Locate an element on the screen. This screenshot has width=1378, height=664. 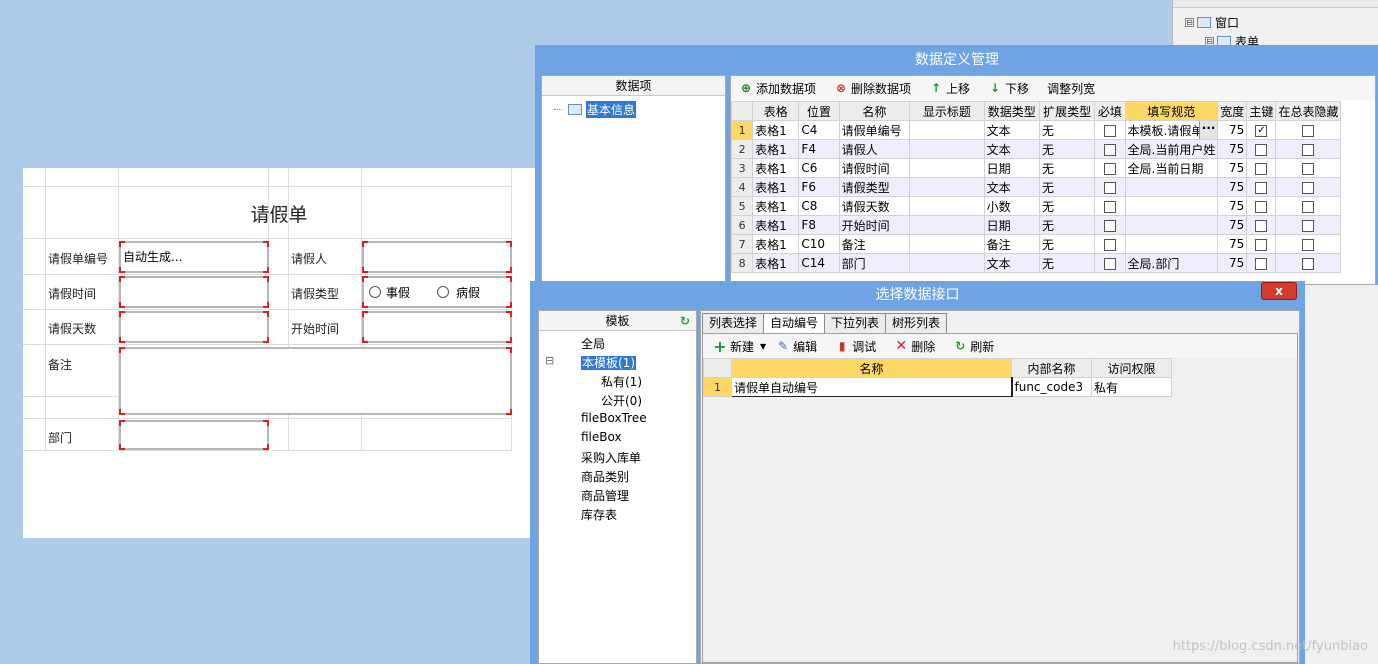
cell-primary-key: ✓ is located at coordinates (1261, 130).